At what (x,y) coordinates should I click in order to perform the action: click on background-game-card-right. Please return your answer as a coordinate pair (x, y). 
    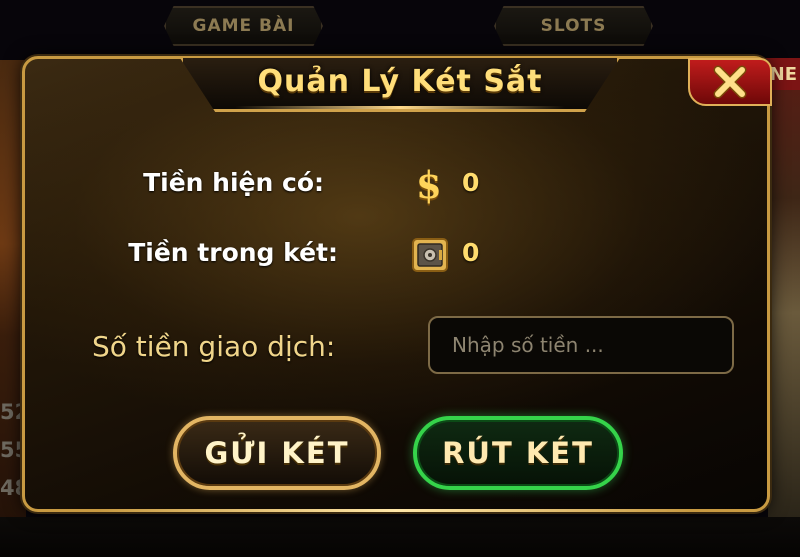
    Looking at the image, I should click on (784, 290).